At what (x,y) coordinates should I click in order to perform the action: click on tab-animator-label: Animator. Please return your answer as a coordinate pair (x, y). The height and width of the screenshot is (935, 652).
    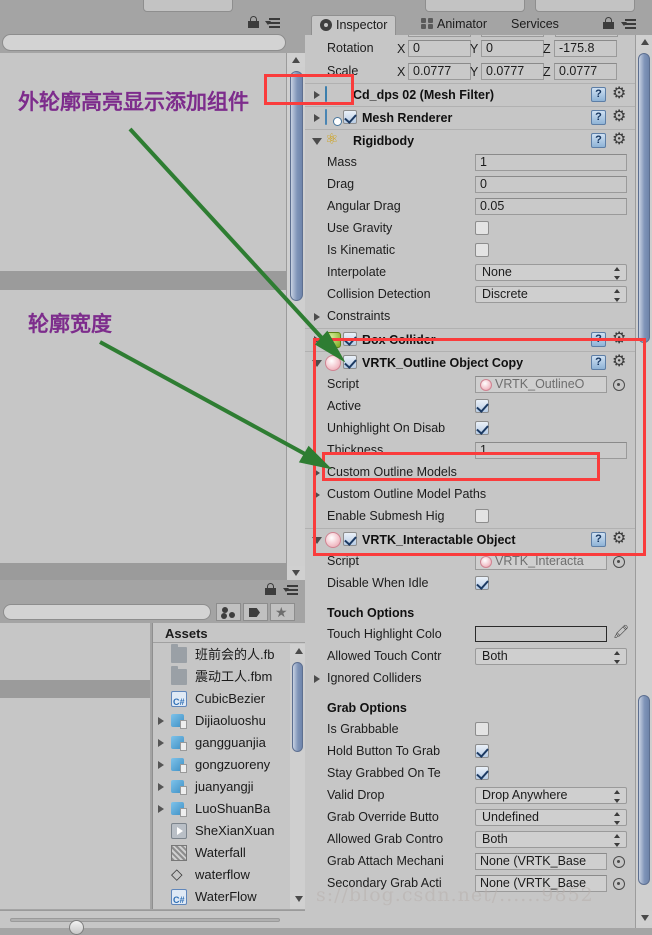
    Looking at the image, I should click on (462, 24).